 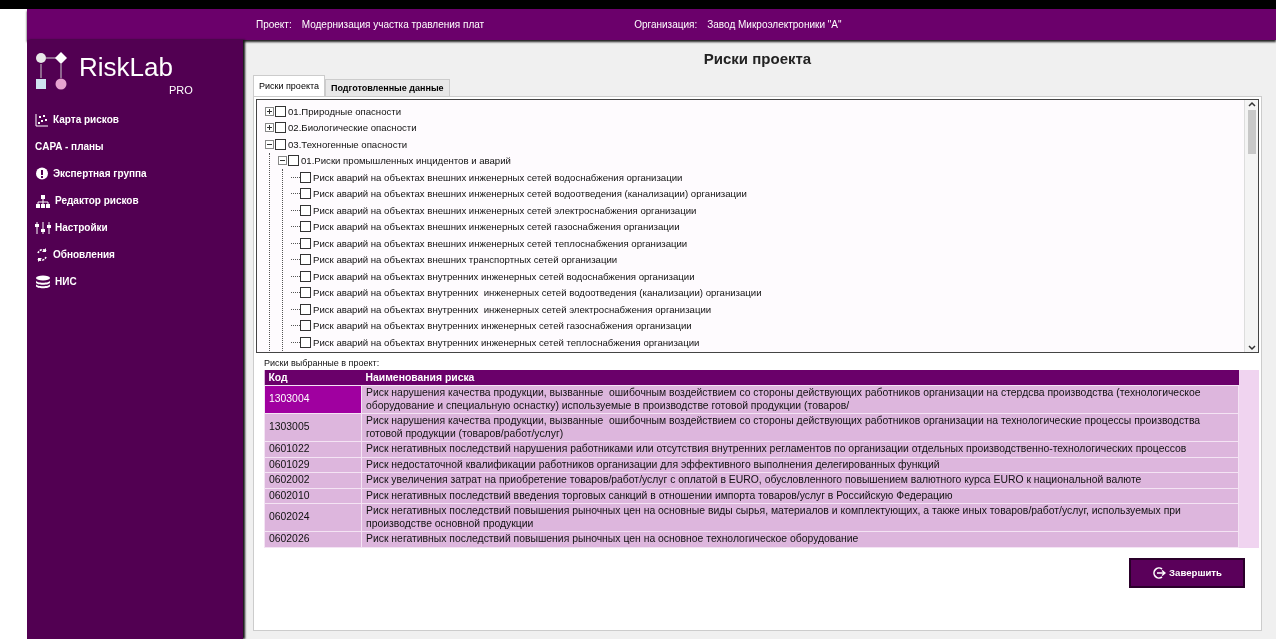 I want to click on table-cell: Риск недостаточной квалификации работников организации для эффективного выполнения делегированных функций, so click(x=800, y=465).